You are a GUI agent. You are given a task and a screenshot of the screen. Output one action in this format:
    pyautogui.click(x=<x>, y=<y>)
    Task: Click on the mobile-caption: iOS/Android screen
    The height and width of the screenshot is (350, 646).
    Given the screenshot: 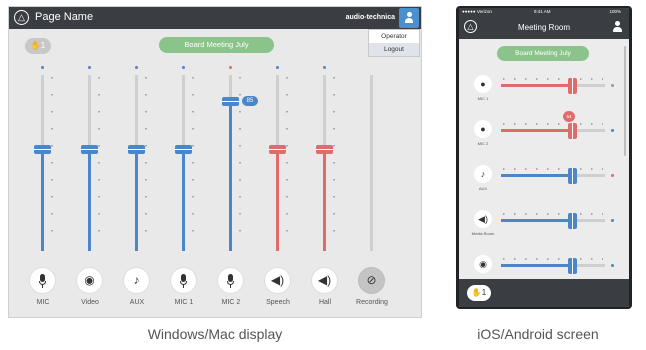 What is the action you would take?
    pyautogui.click(x=538, y=334)
    